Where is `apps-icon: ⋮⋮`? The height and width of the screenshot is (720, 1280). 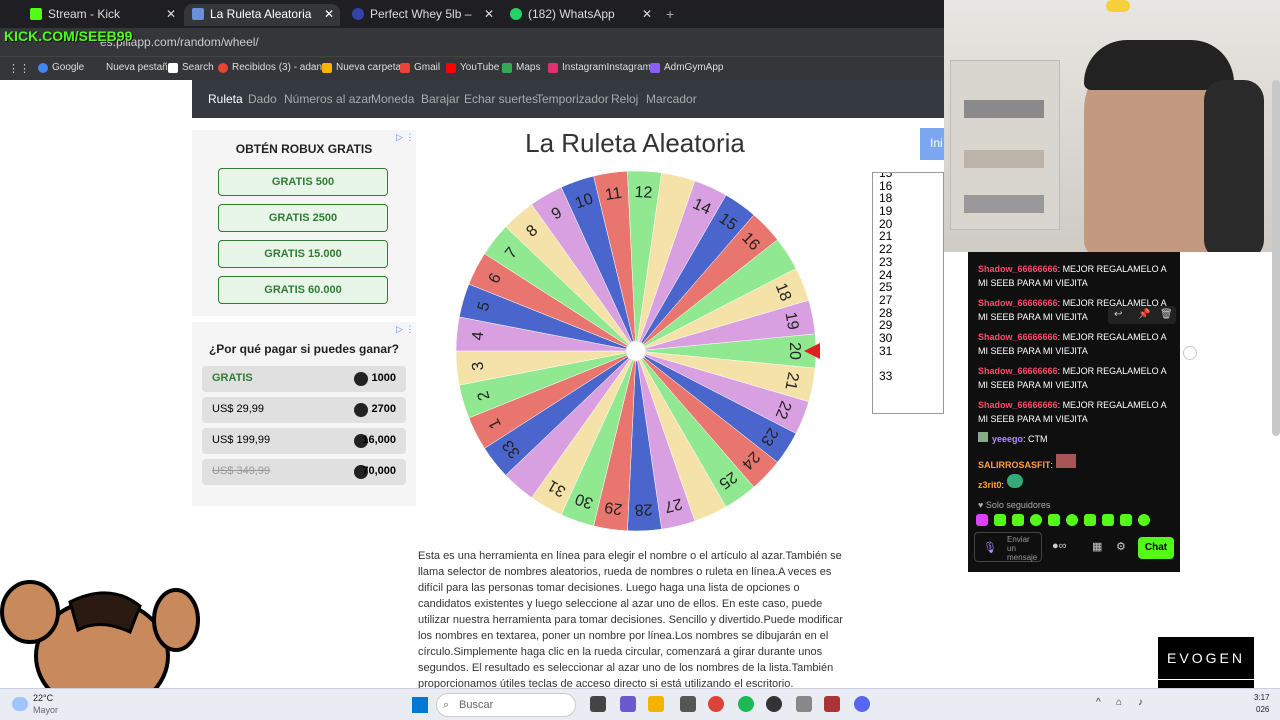
apps-icon: ⋮⋮ is located at coordinates (19, 68).